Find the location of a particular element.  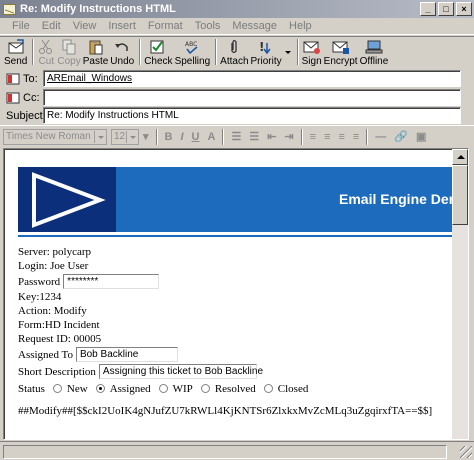

horizontal-line-icon: — is located at coordinates (380, 137).